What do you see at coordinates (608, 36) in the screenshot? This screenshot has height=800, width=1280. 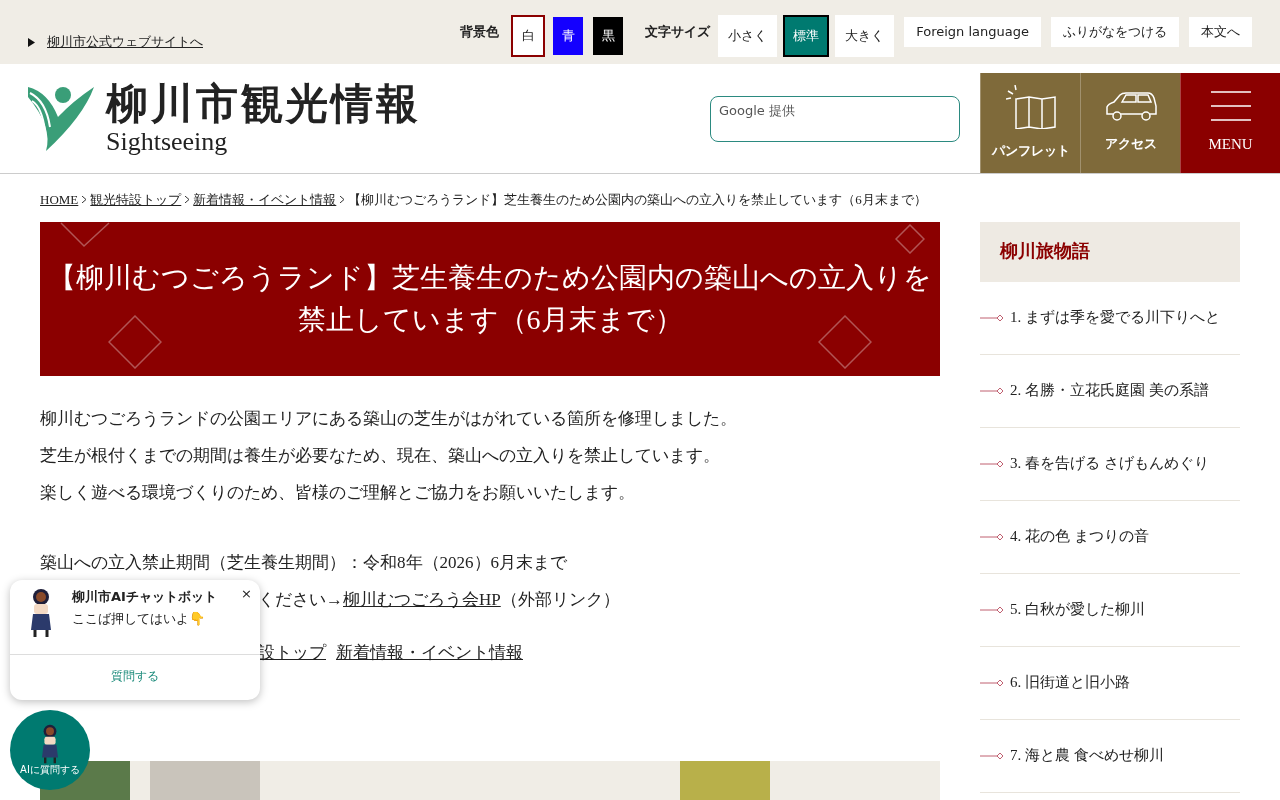 I see `color-option: 黒` at bounding box center [608, 36].